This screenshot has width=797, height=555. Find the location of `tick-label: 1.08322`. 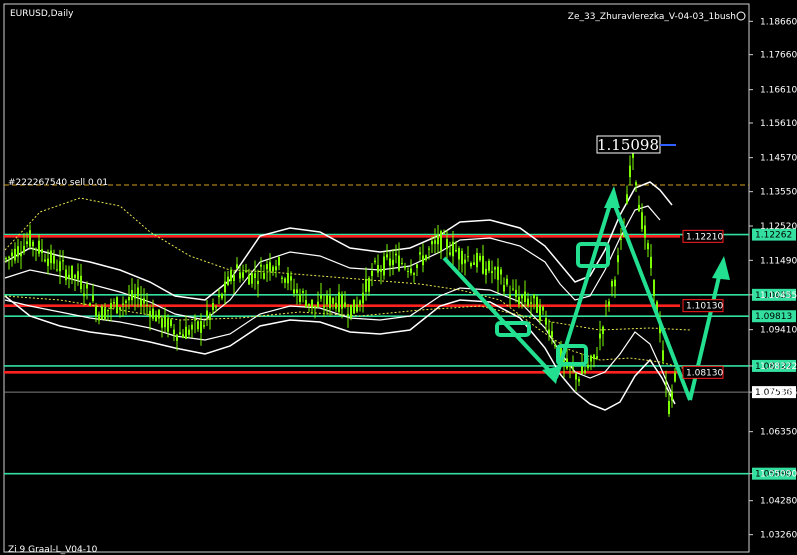

tick-label: 1.08322 is located at coordinates (778, 367).